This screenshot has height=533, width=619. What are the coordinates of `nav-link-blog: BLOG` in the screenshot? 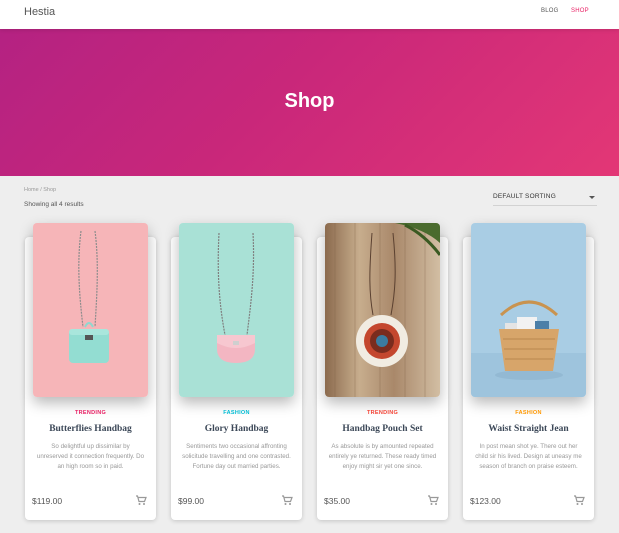 It's located at (549, 11).